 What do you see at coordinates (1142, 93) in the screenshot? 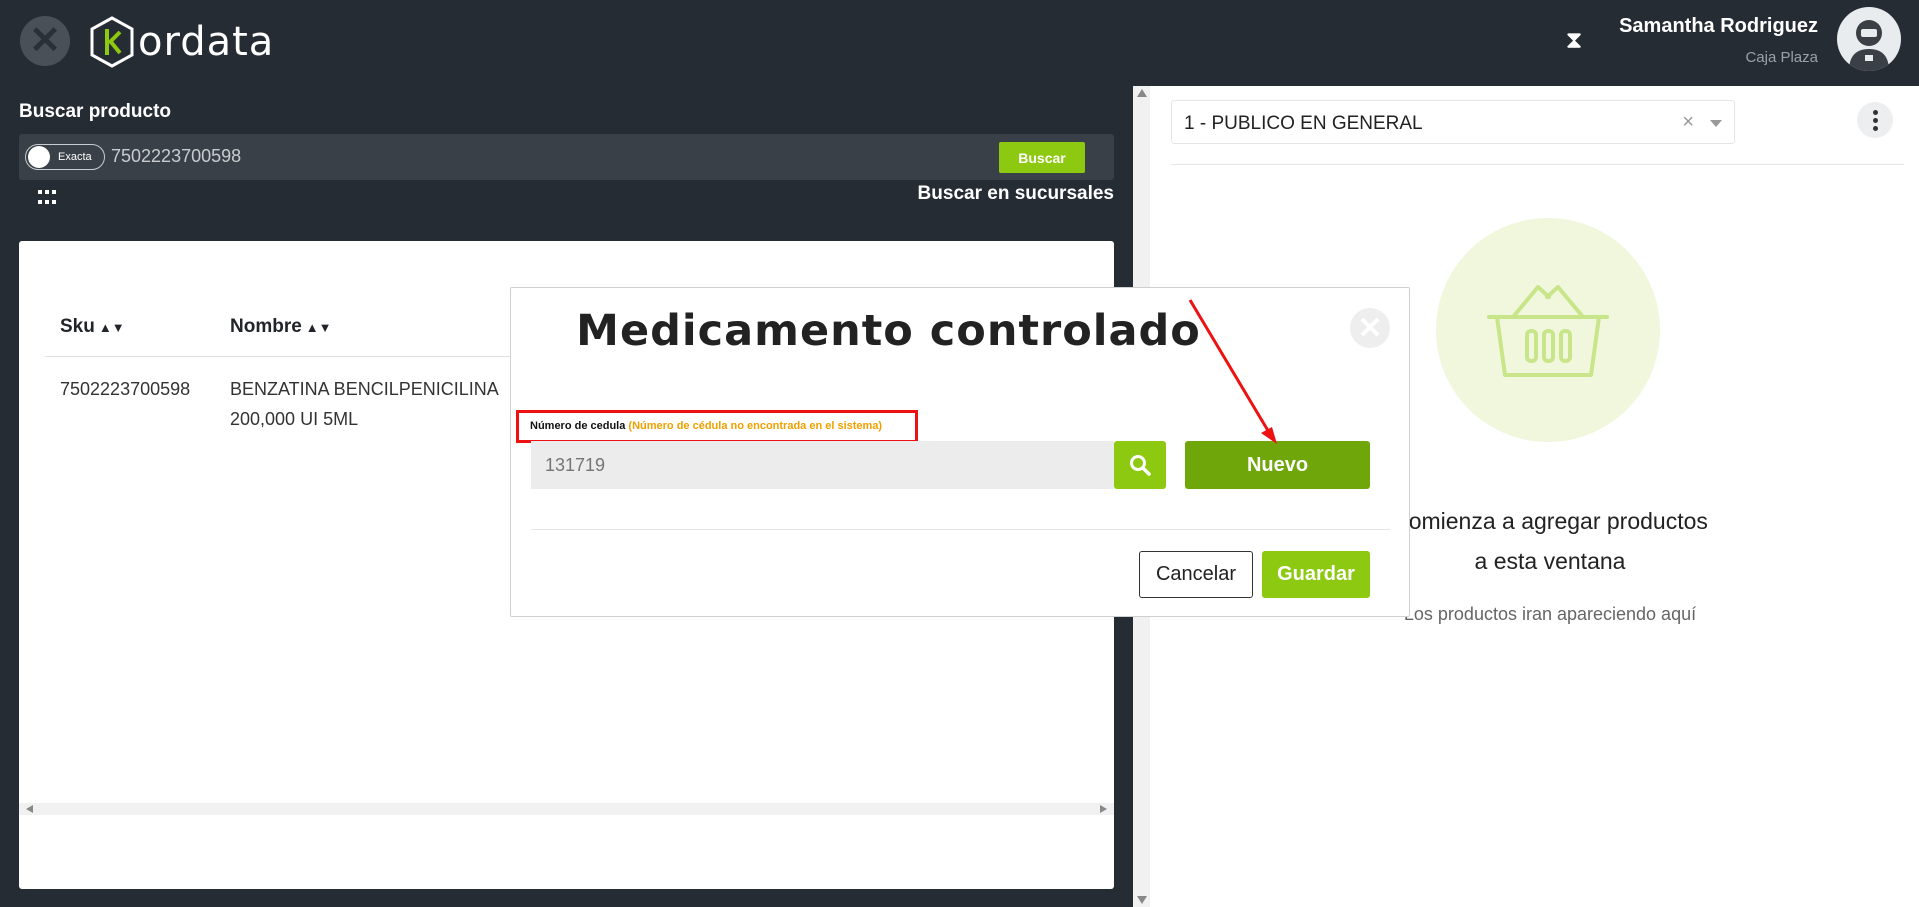
I see `scroll-up-icon` at bounding box center [1142, 93].